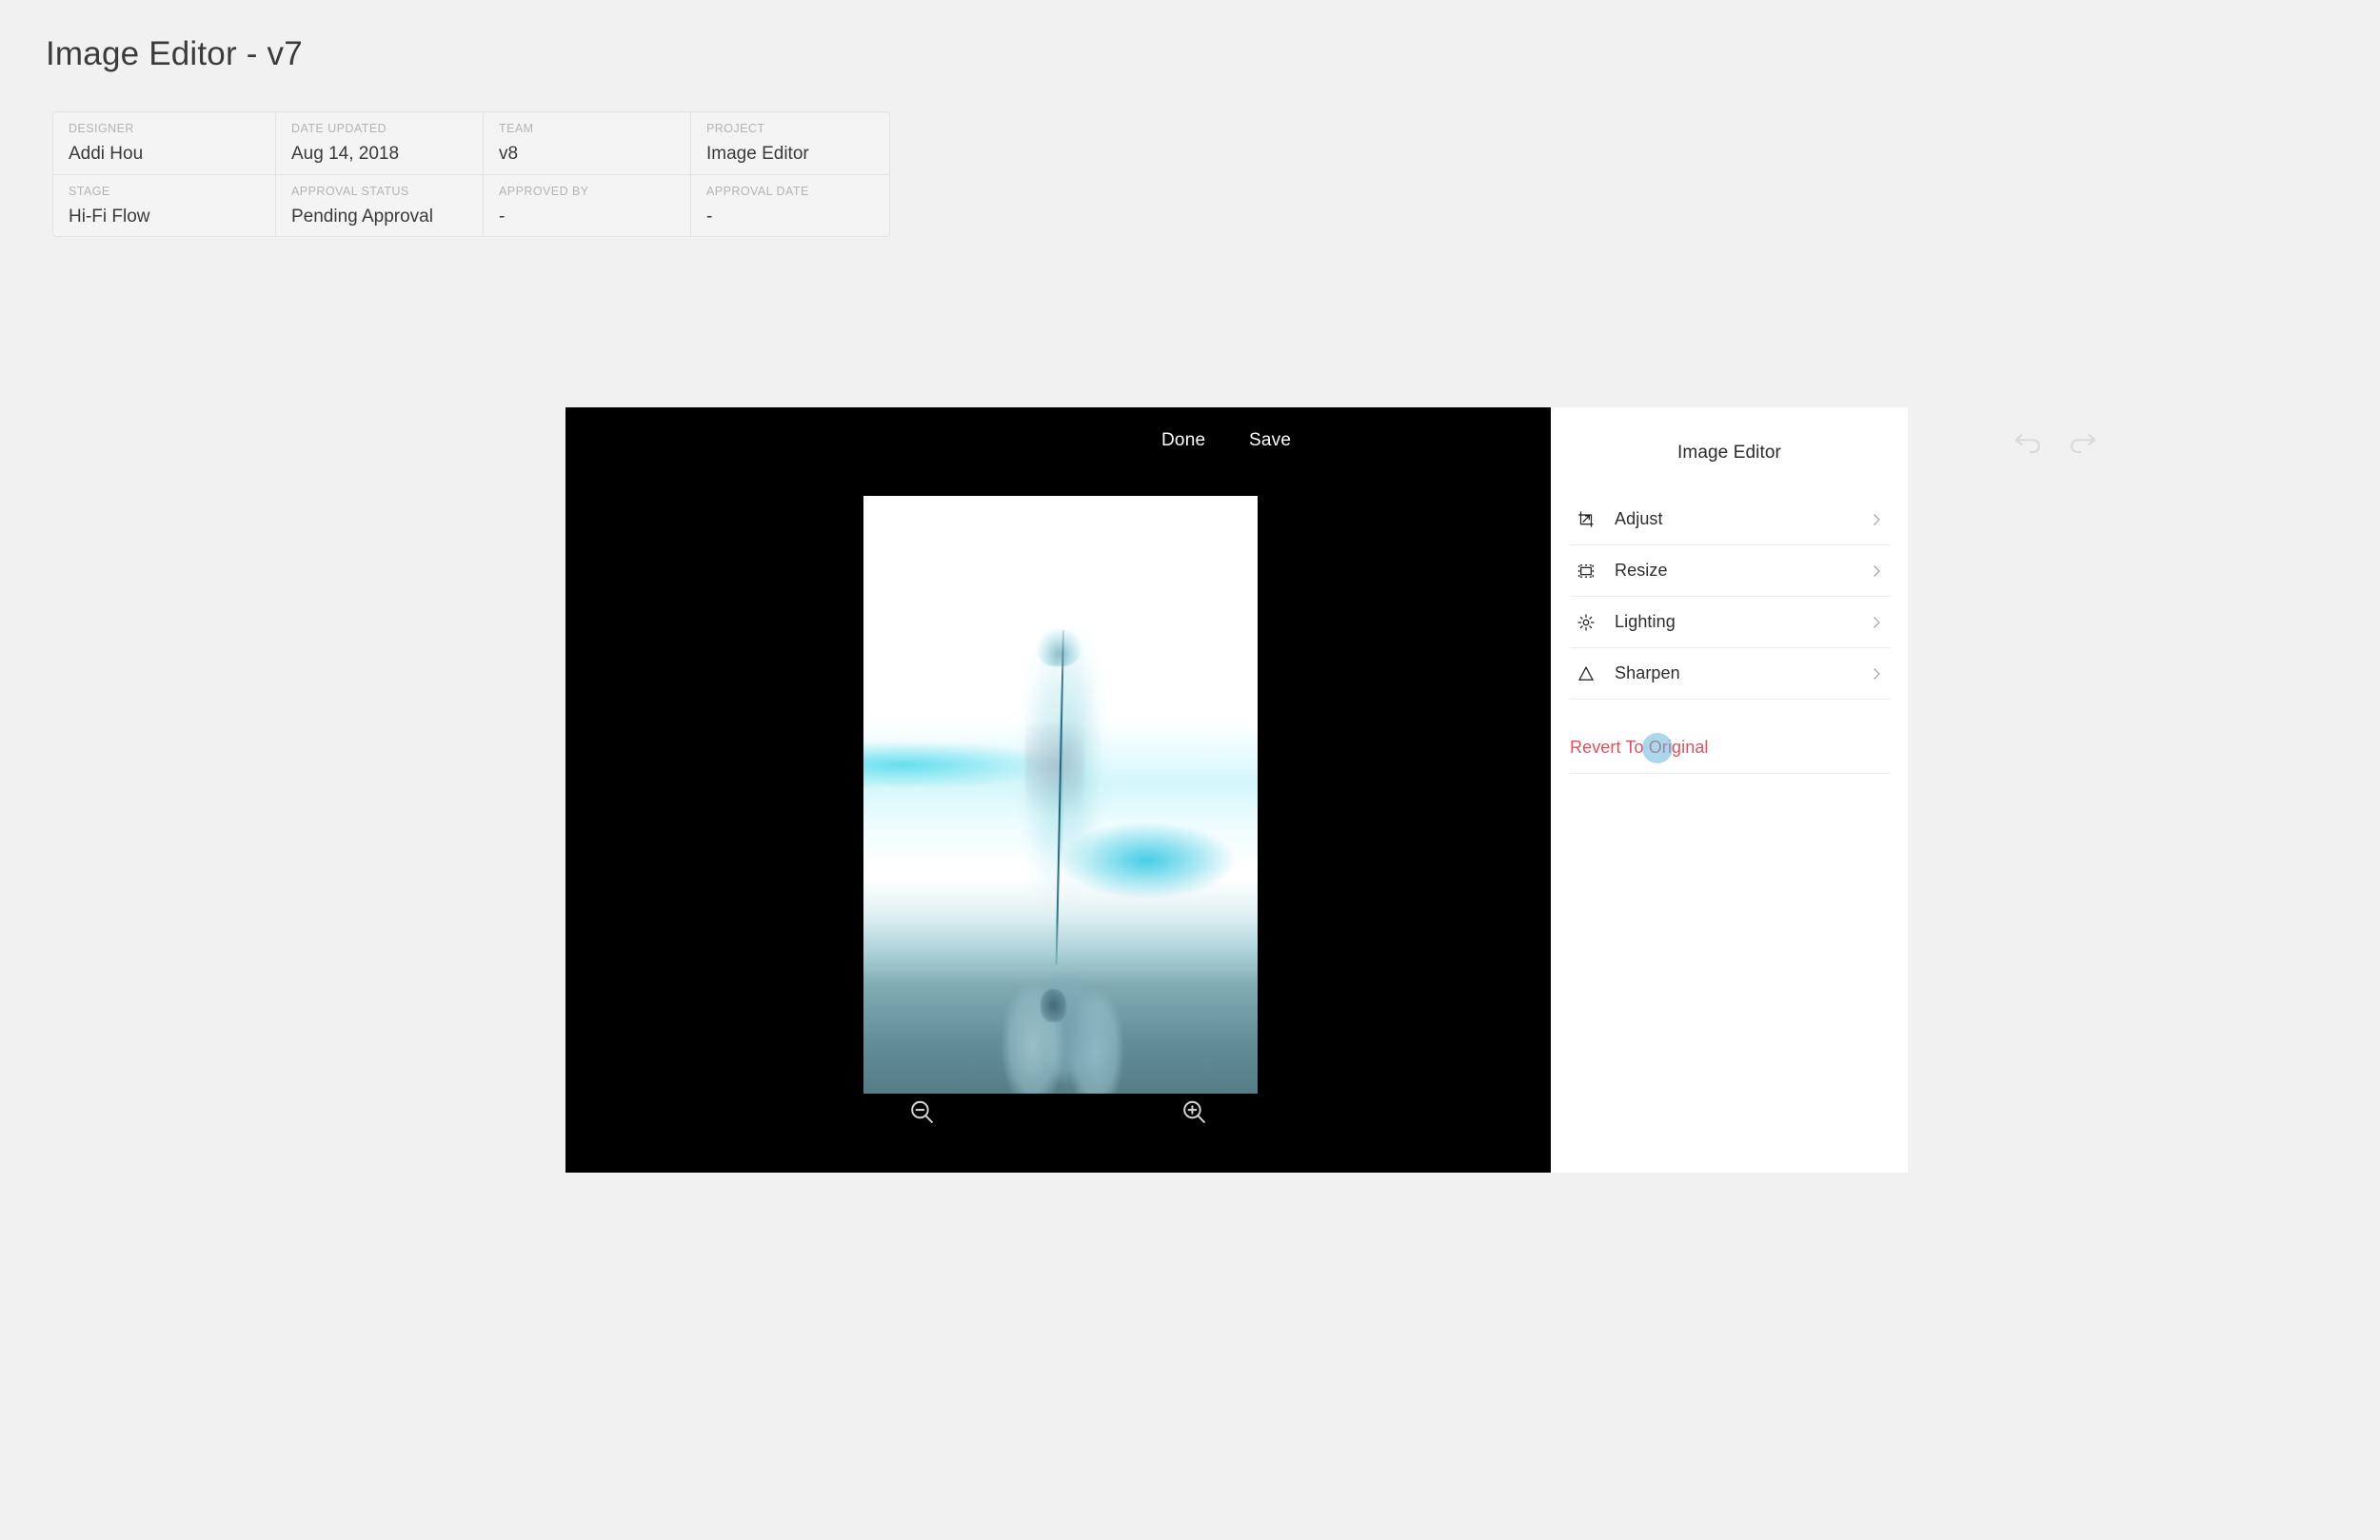 Image resolution: width=2380 pixels, height=1540 pixels. I want to click on metadata-label: DESIGNER, so click(101, 128).